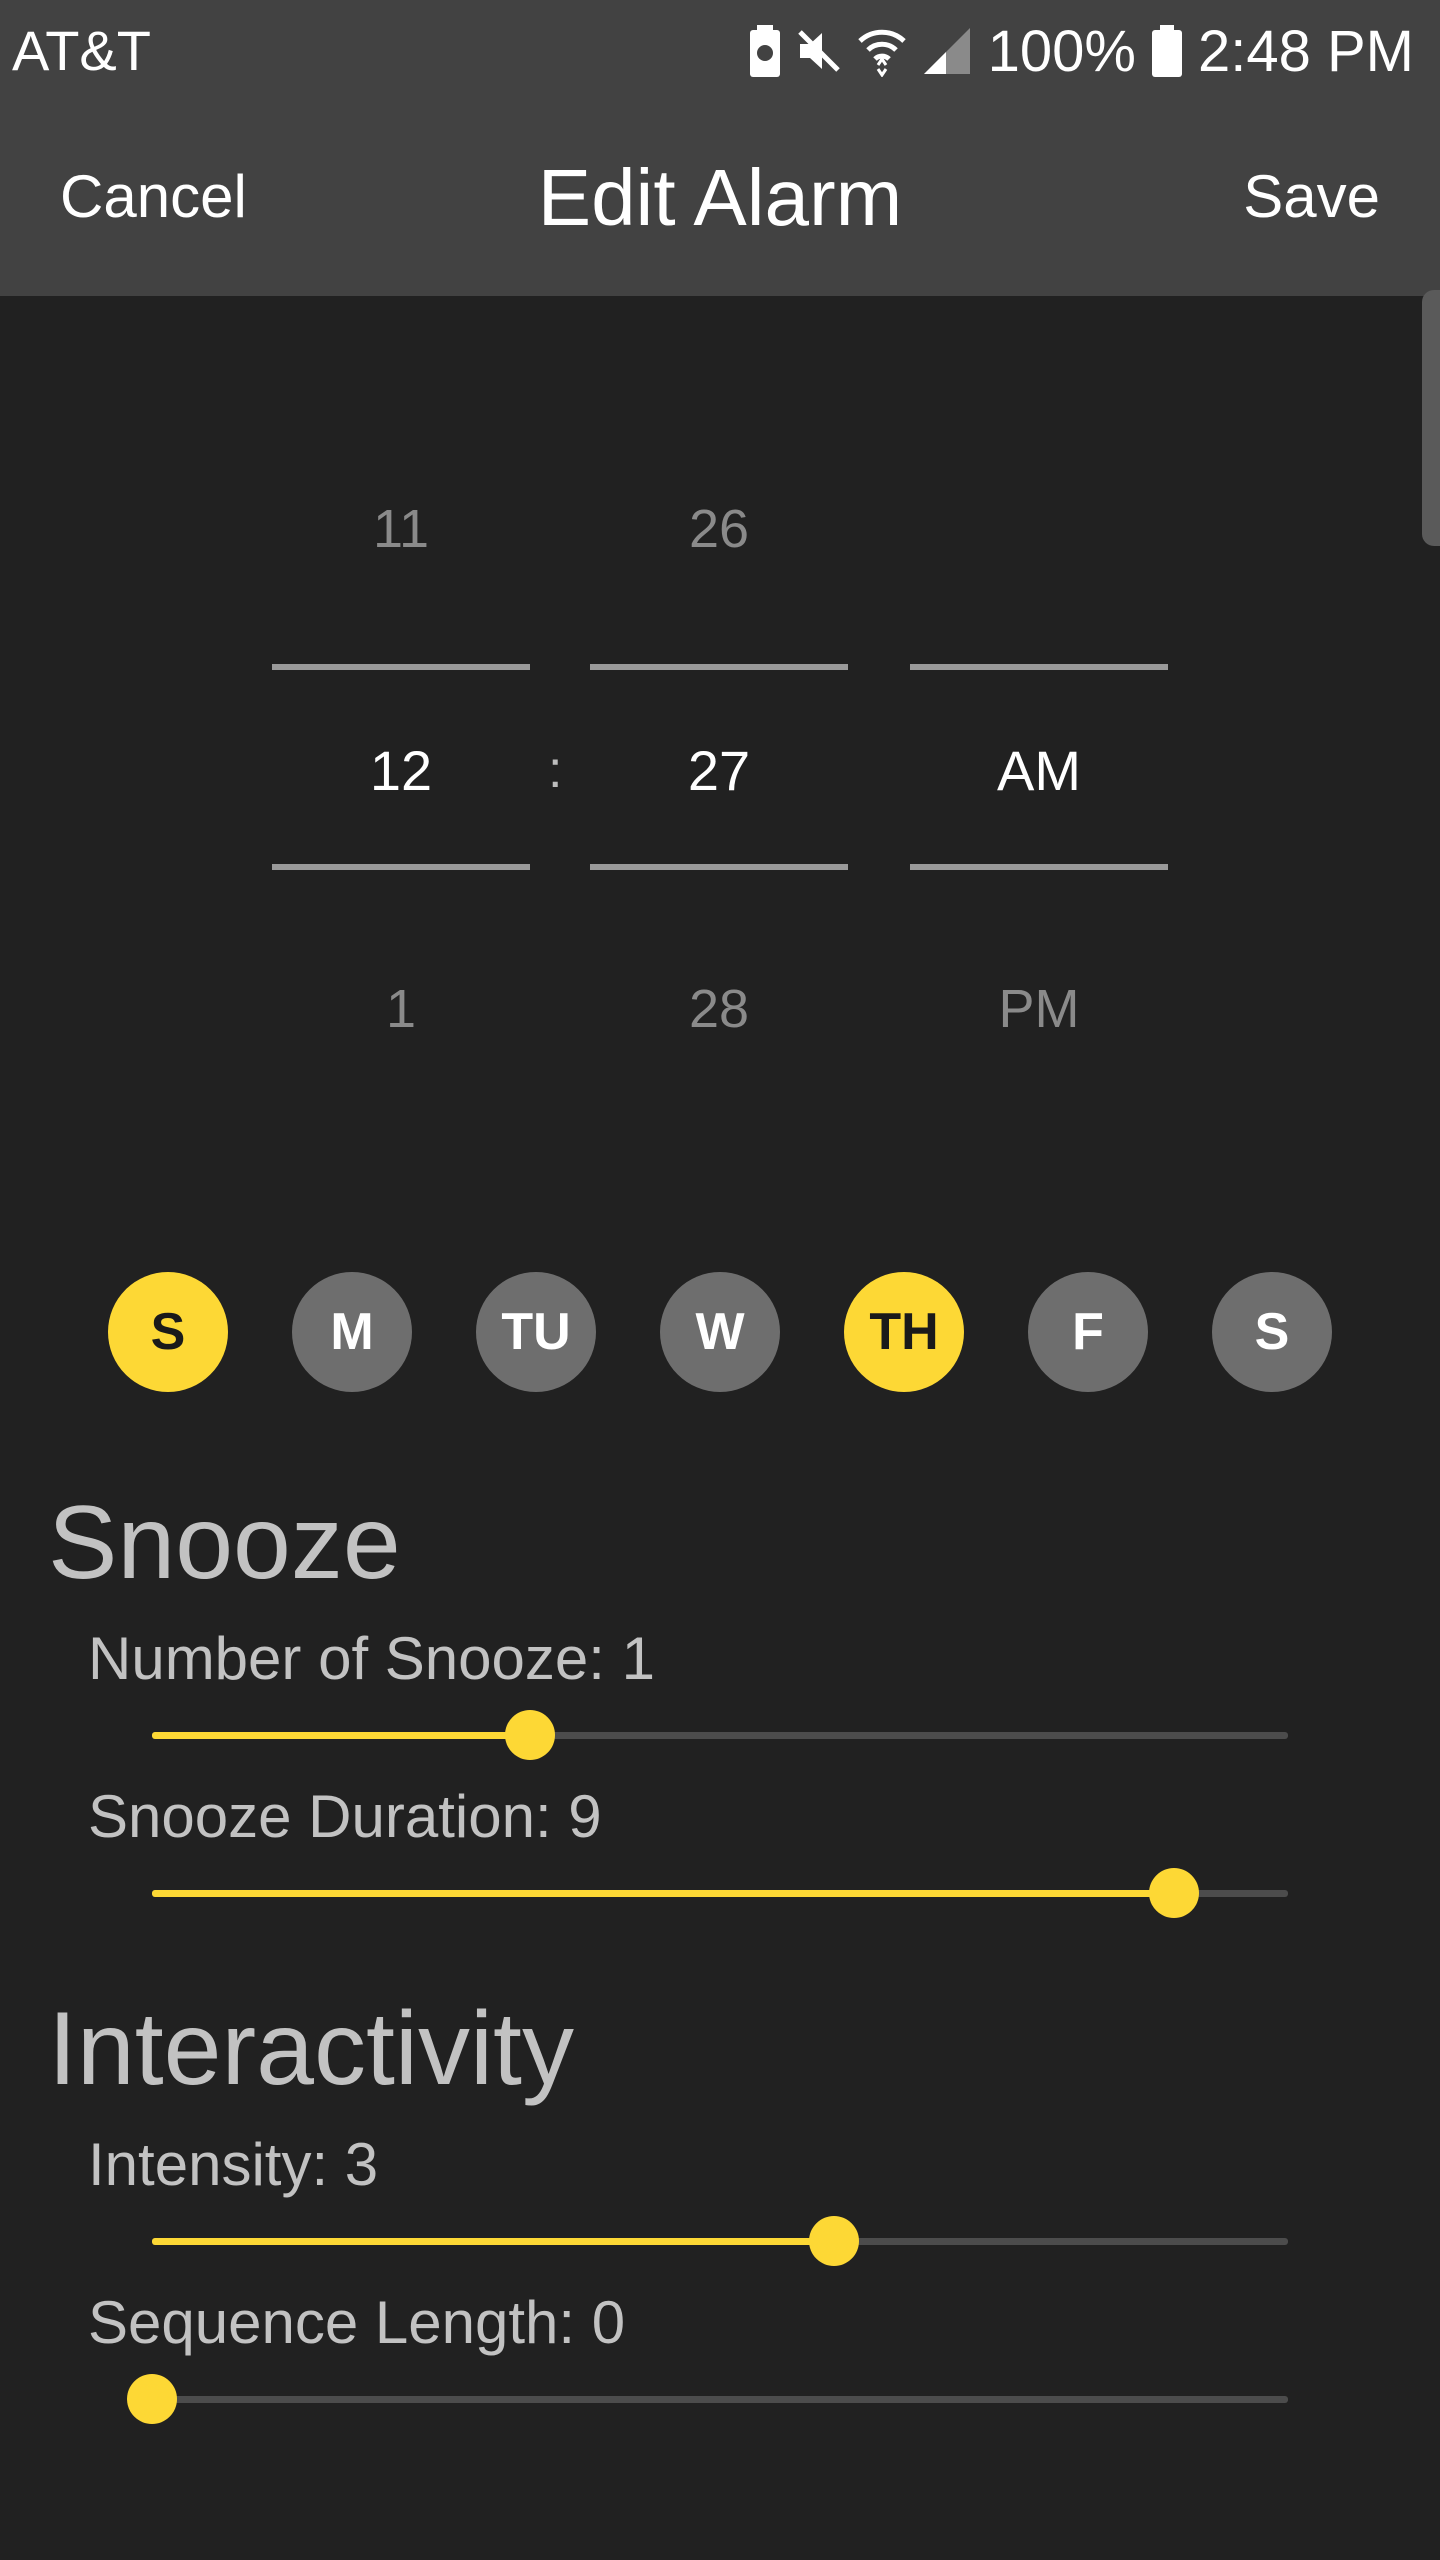  What do you see at coordinates (371, 1658) in the screenshot?
I see `snooze-number-label: Number of Snooze: 1` at bounding box center [371, 1658].